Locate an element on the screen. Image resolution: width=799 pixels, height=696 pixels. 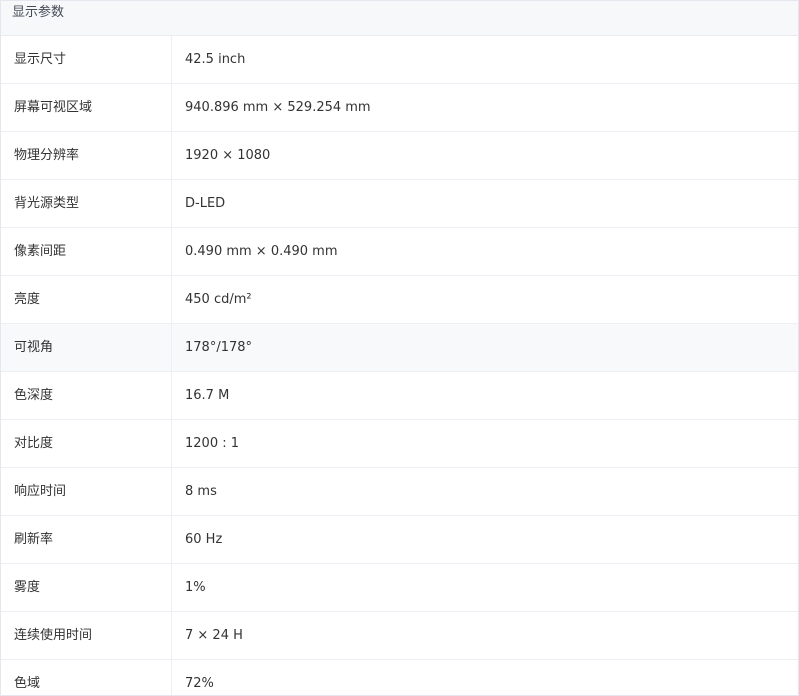
spec-label: 刷新率 is located at coordinates (86, 539).